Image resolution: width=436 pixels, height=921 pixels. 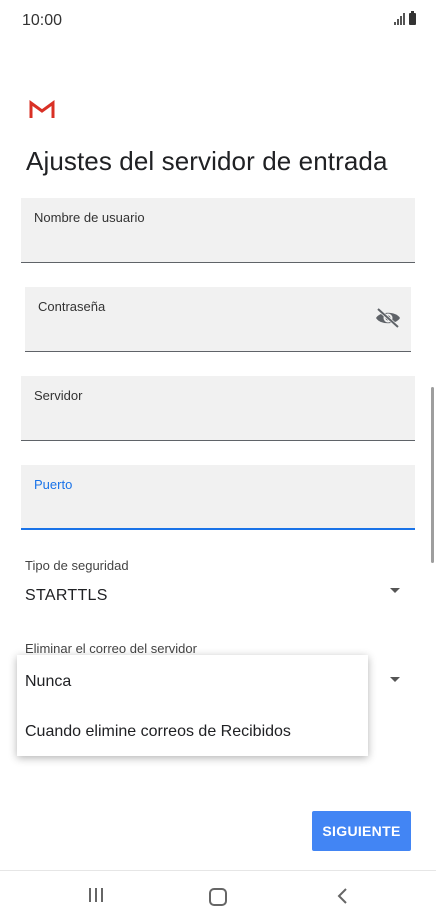 I want to click on menu-item-never: Nunca, so click(x=48, y=682).